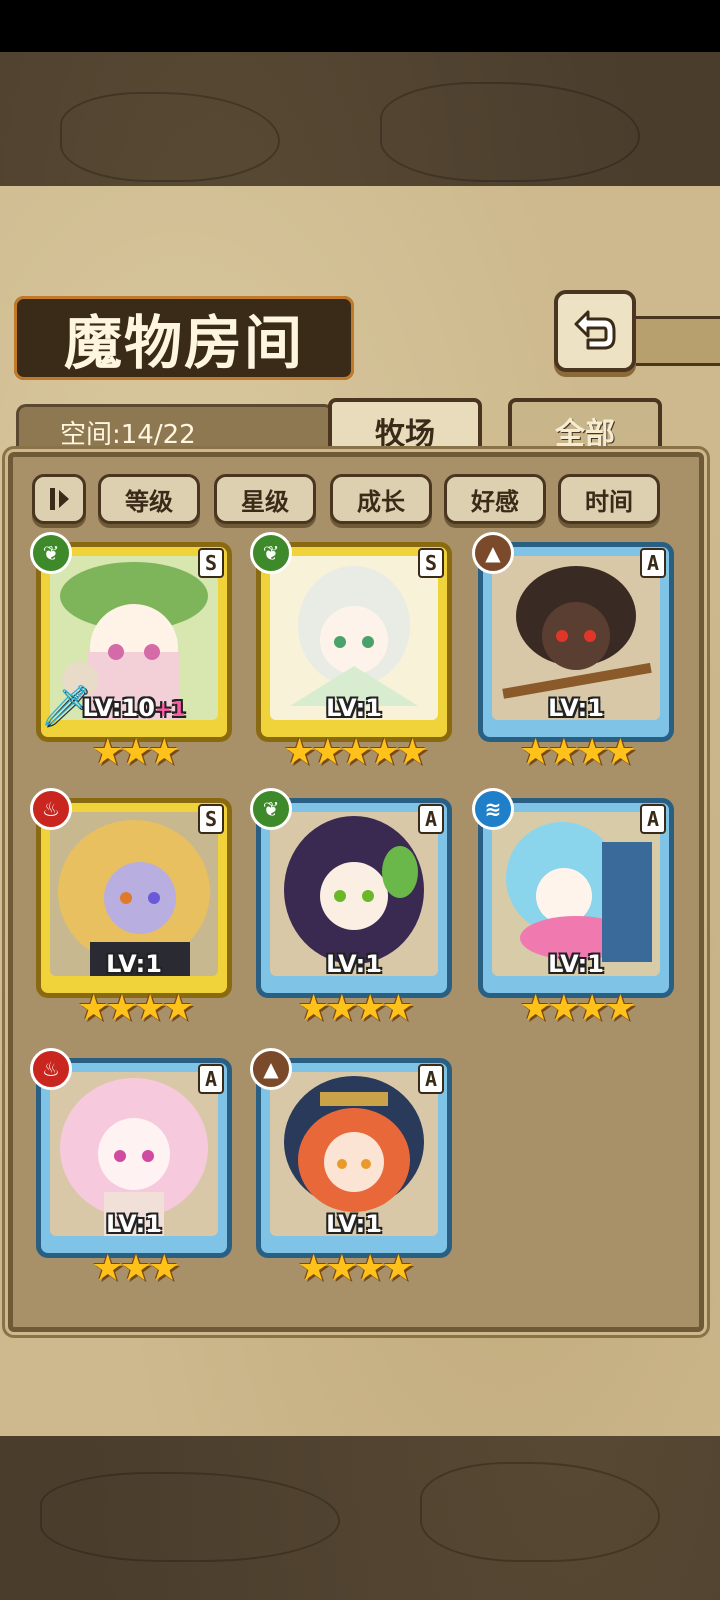  Describe the element at coordinates (495, 499) in the screenshot. I see `filter-affection: 好感` at that location.